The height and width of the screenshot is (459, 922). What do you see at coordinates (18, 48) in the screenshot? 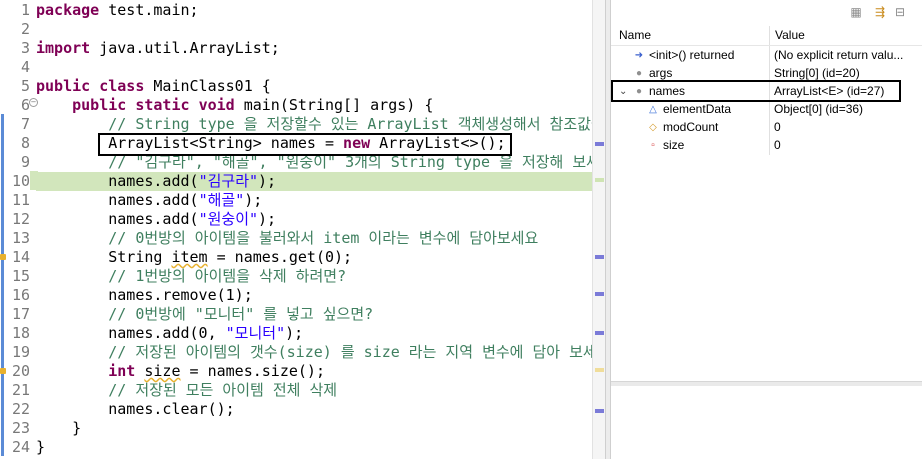
I see `line-number: 3` at bounding box center [18, 48].